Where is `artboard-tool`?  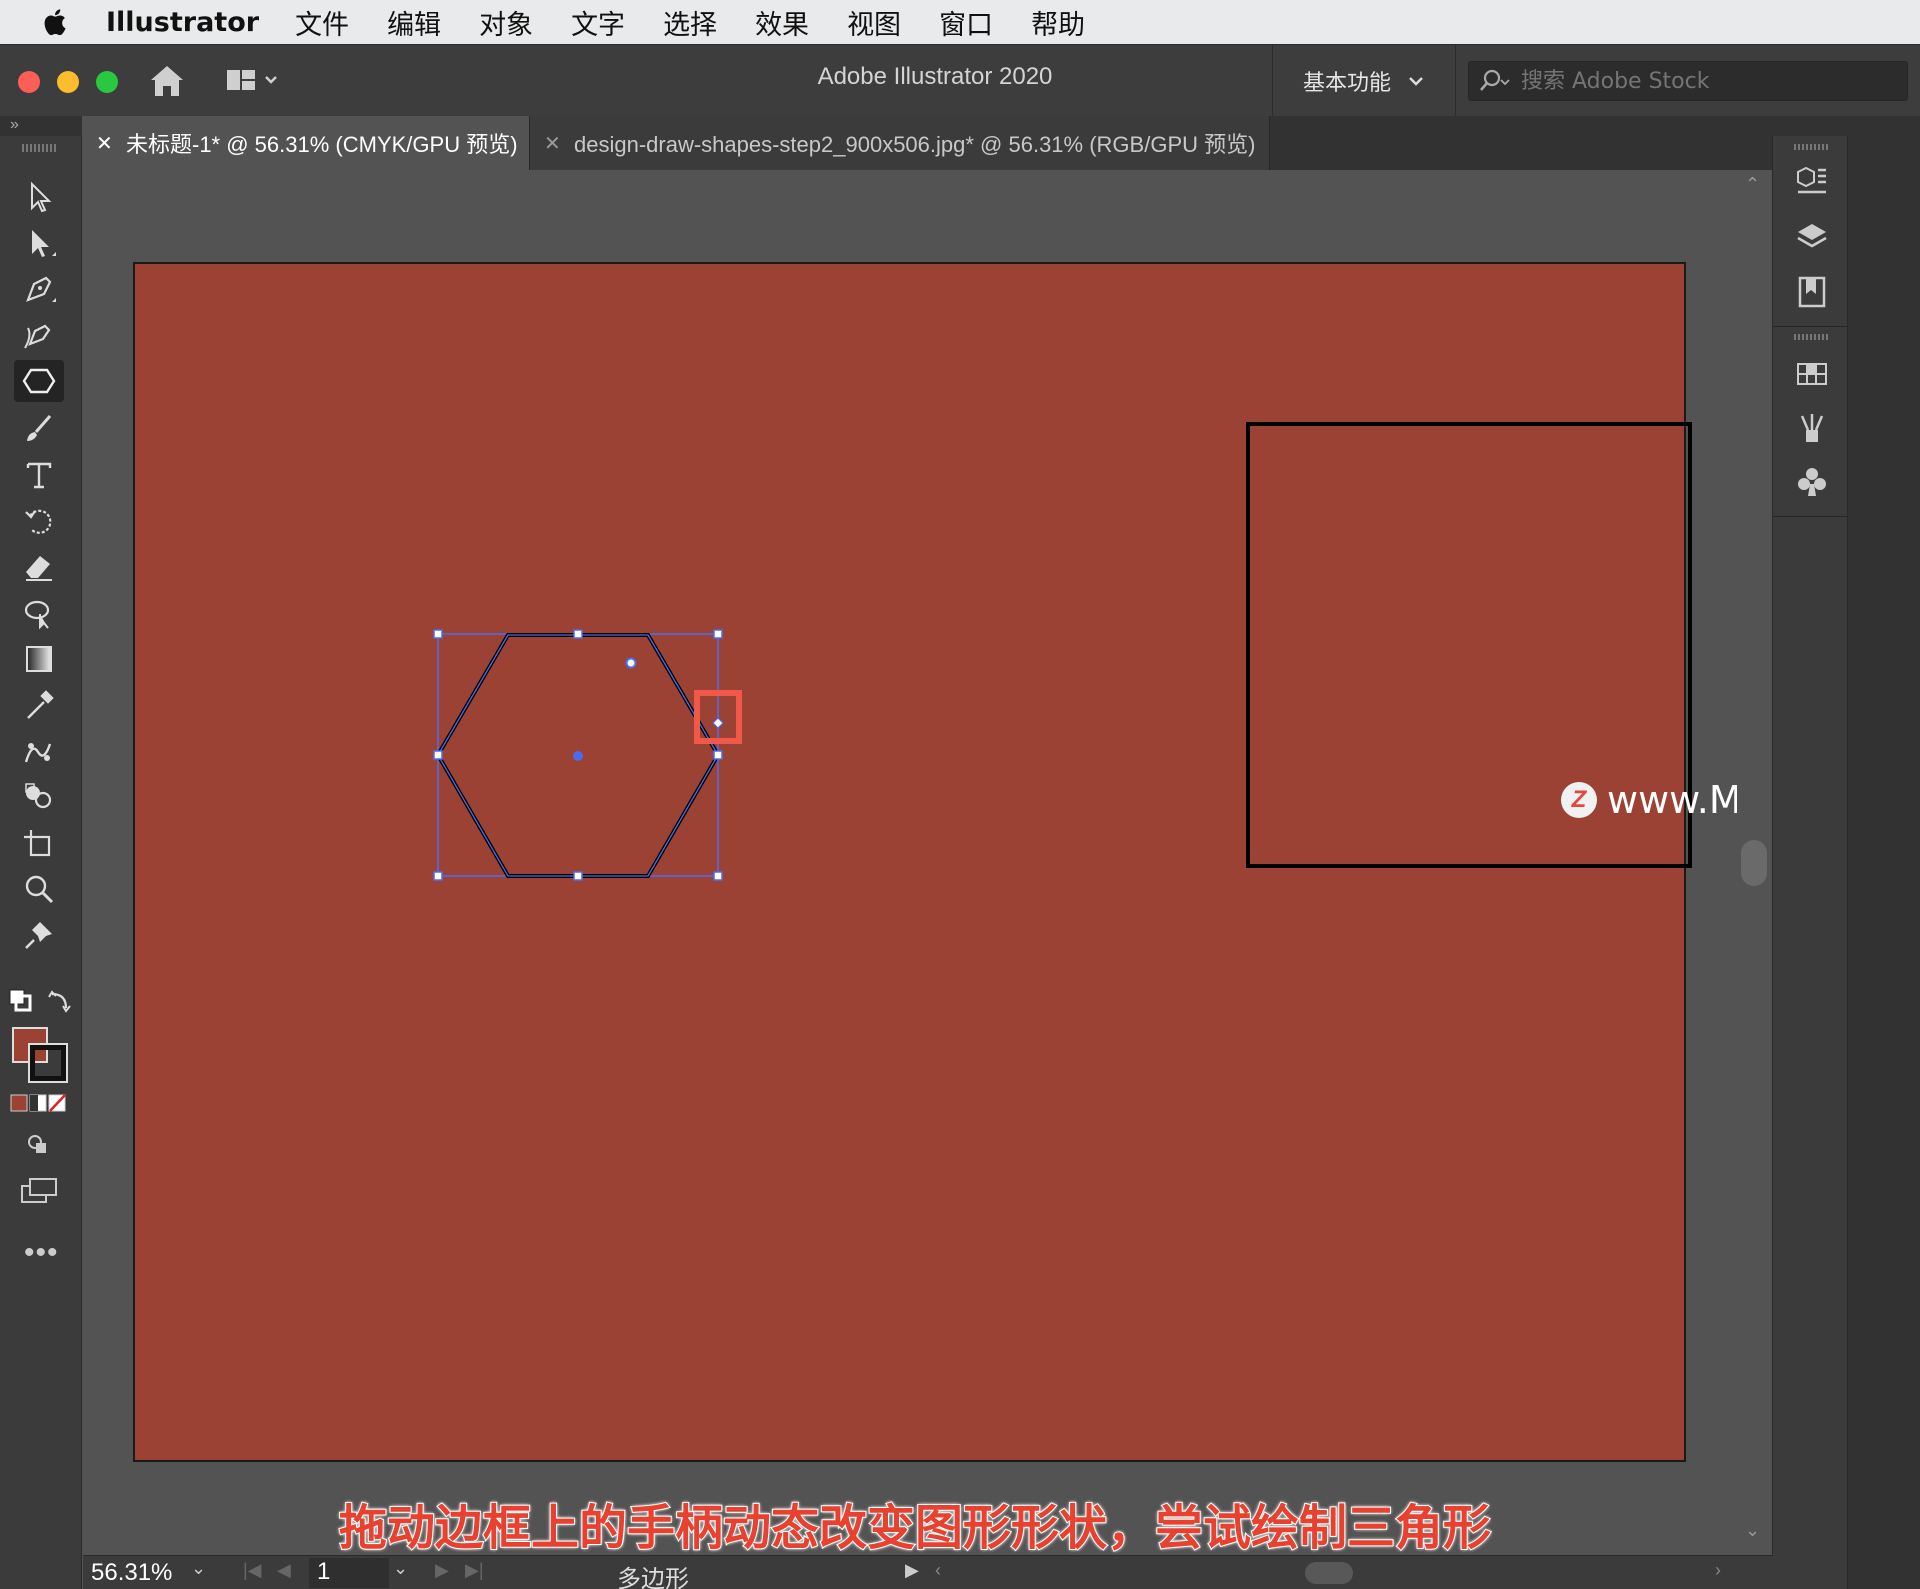
artboard-tool is located at coordinates (39, 843).